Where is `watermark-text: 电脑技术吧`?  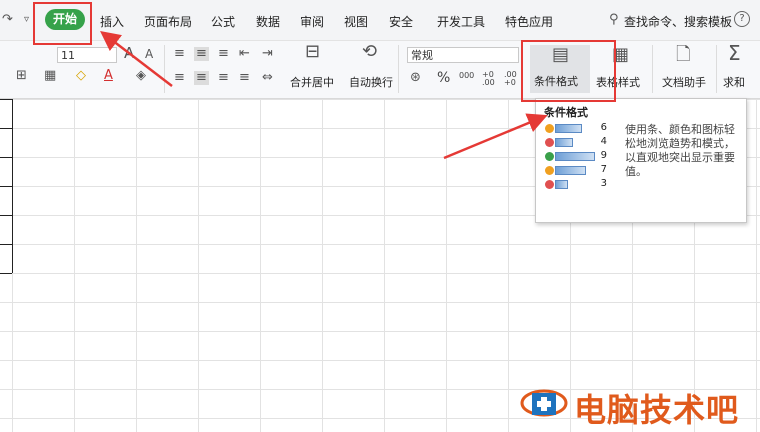
watermark-text: 电脑技术吧 is located at coordinates (657, 410).